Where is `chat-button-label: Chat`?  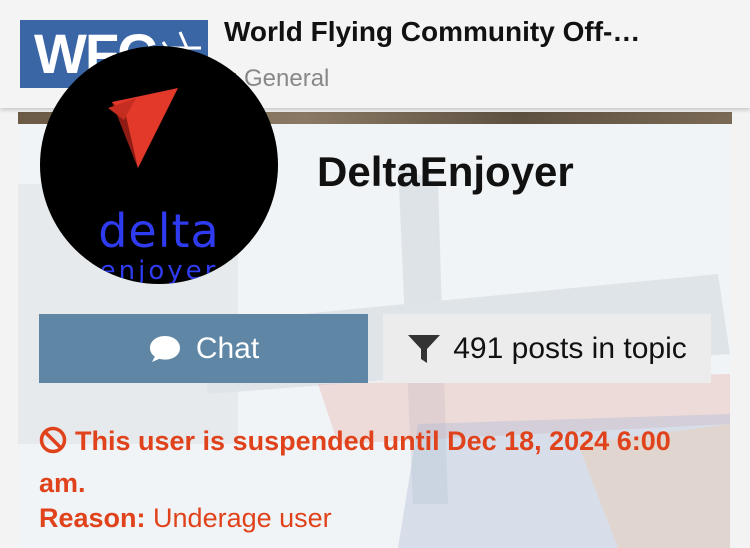 chat-button-label: Chat is located at coordinates (227, 348).